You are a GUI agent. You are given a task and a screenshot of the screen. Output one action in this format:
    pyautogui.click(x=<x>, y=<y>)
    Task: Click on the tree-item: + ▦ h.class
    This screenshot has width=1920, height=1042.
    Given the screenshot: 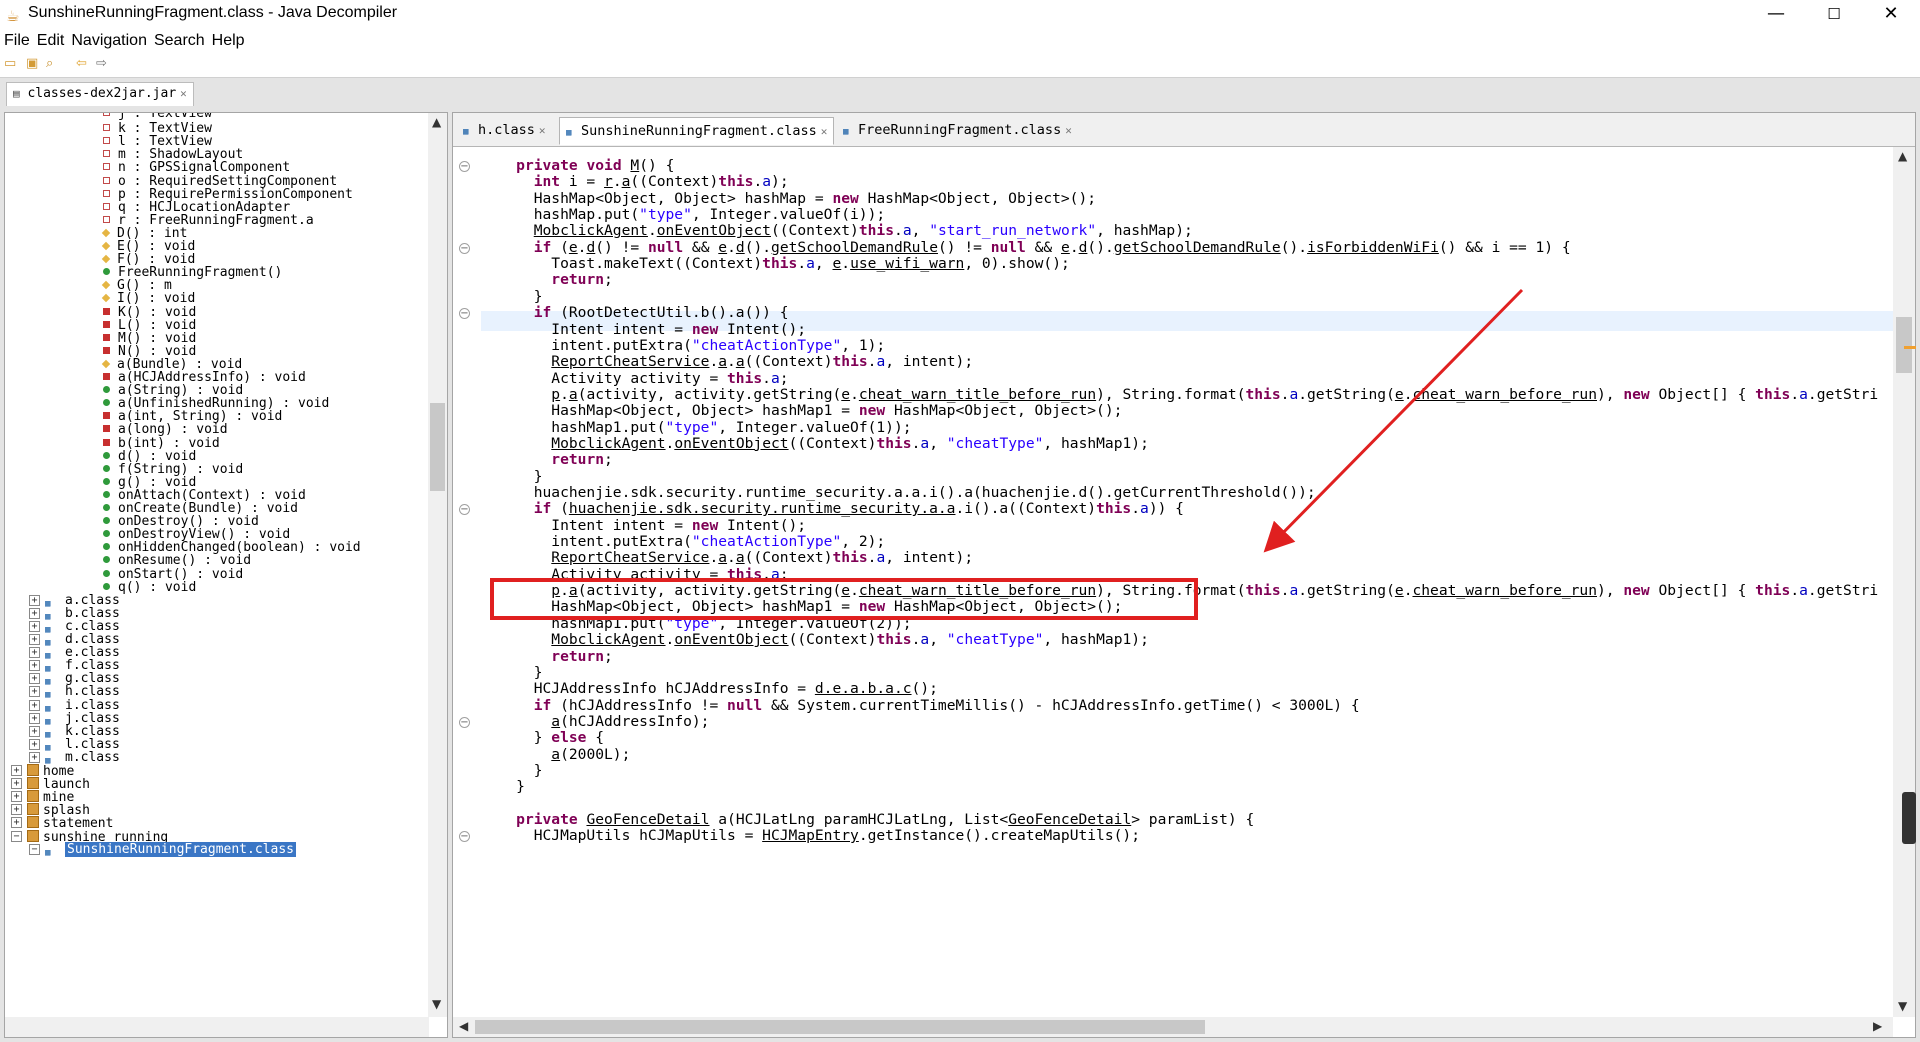 What is the action you would take?
    pyautogui.click(x=74, y=692)
    